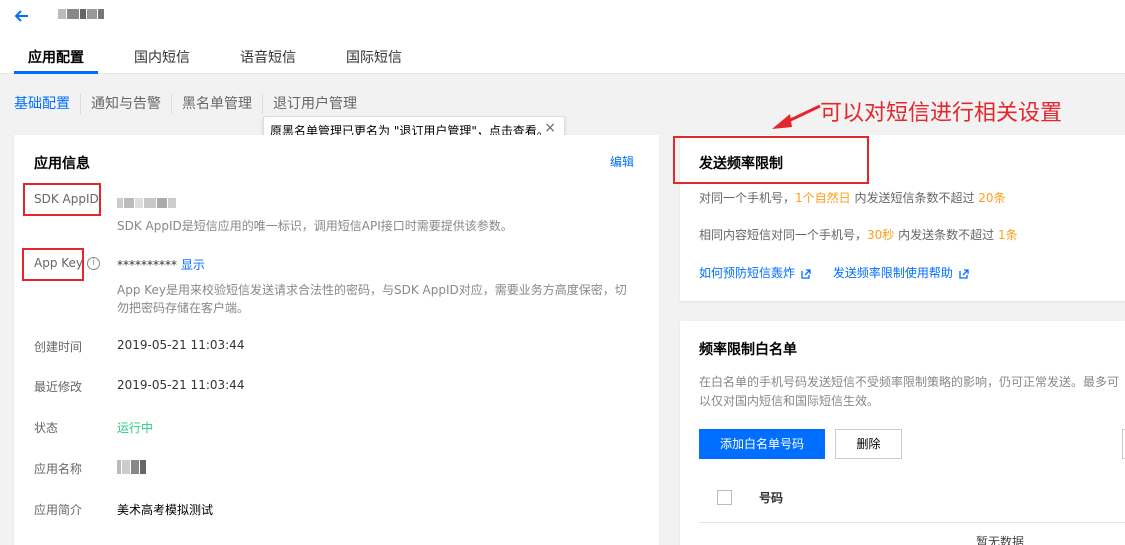 The width and height of the screenshot is (1125, 545). What do you see at coordinates (181, 385) in the screenshot?
I see `modified-time-value: 2019-05-21 11:03:44` at bounding box center [181, 385].